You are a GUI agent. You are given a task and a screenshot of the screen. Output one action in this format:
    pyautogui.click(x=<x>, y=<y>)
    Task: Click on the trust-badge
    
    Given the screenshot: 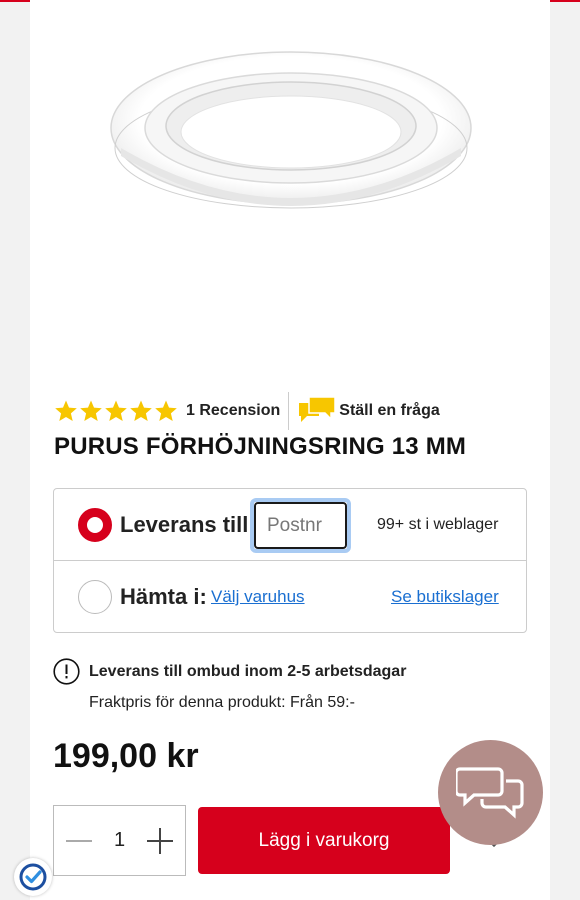 What is the action you would take?
    pyautogui.click(x=33, y=877)
    